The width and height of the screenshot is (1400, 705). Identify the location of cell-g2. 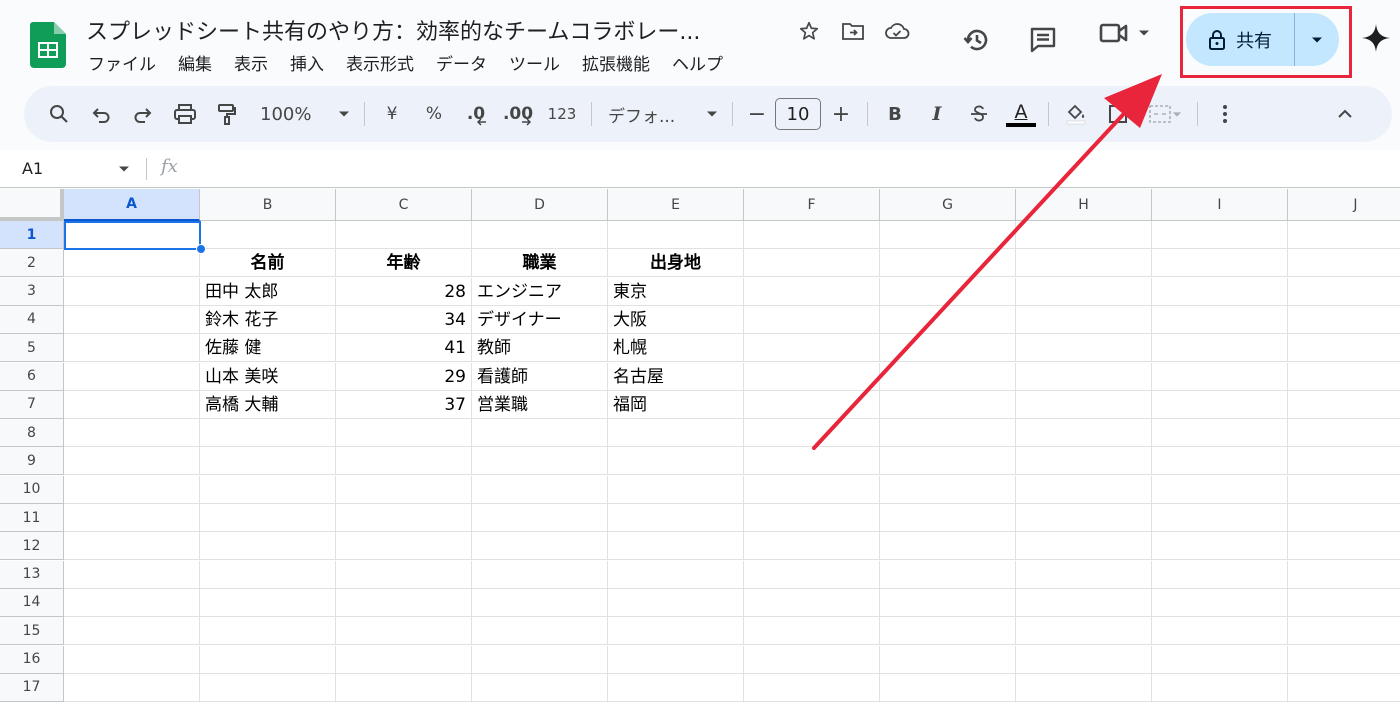
(948, 263).